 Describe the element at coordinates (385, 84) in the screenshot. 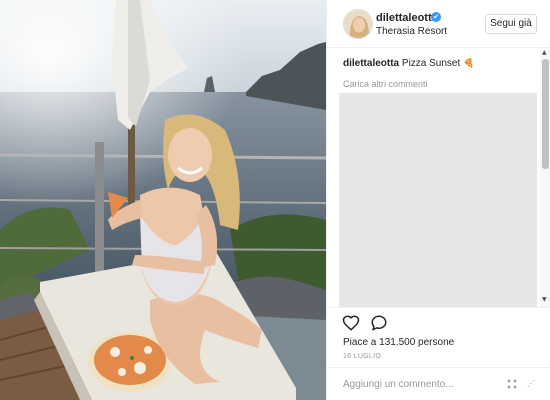

I see `load-more-comments-link: Carica altri commenti` at that location.